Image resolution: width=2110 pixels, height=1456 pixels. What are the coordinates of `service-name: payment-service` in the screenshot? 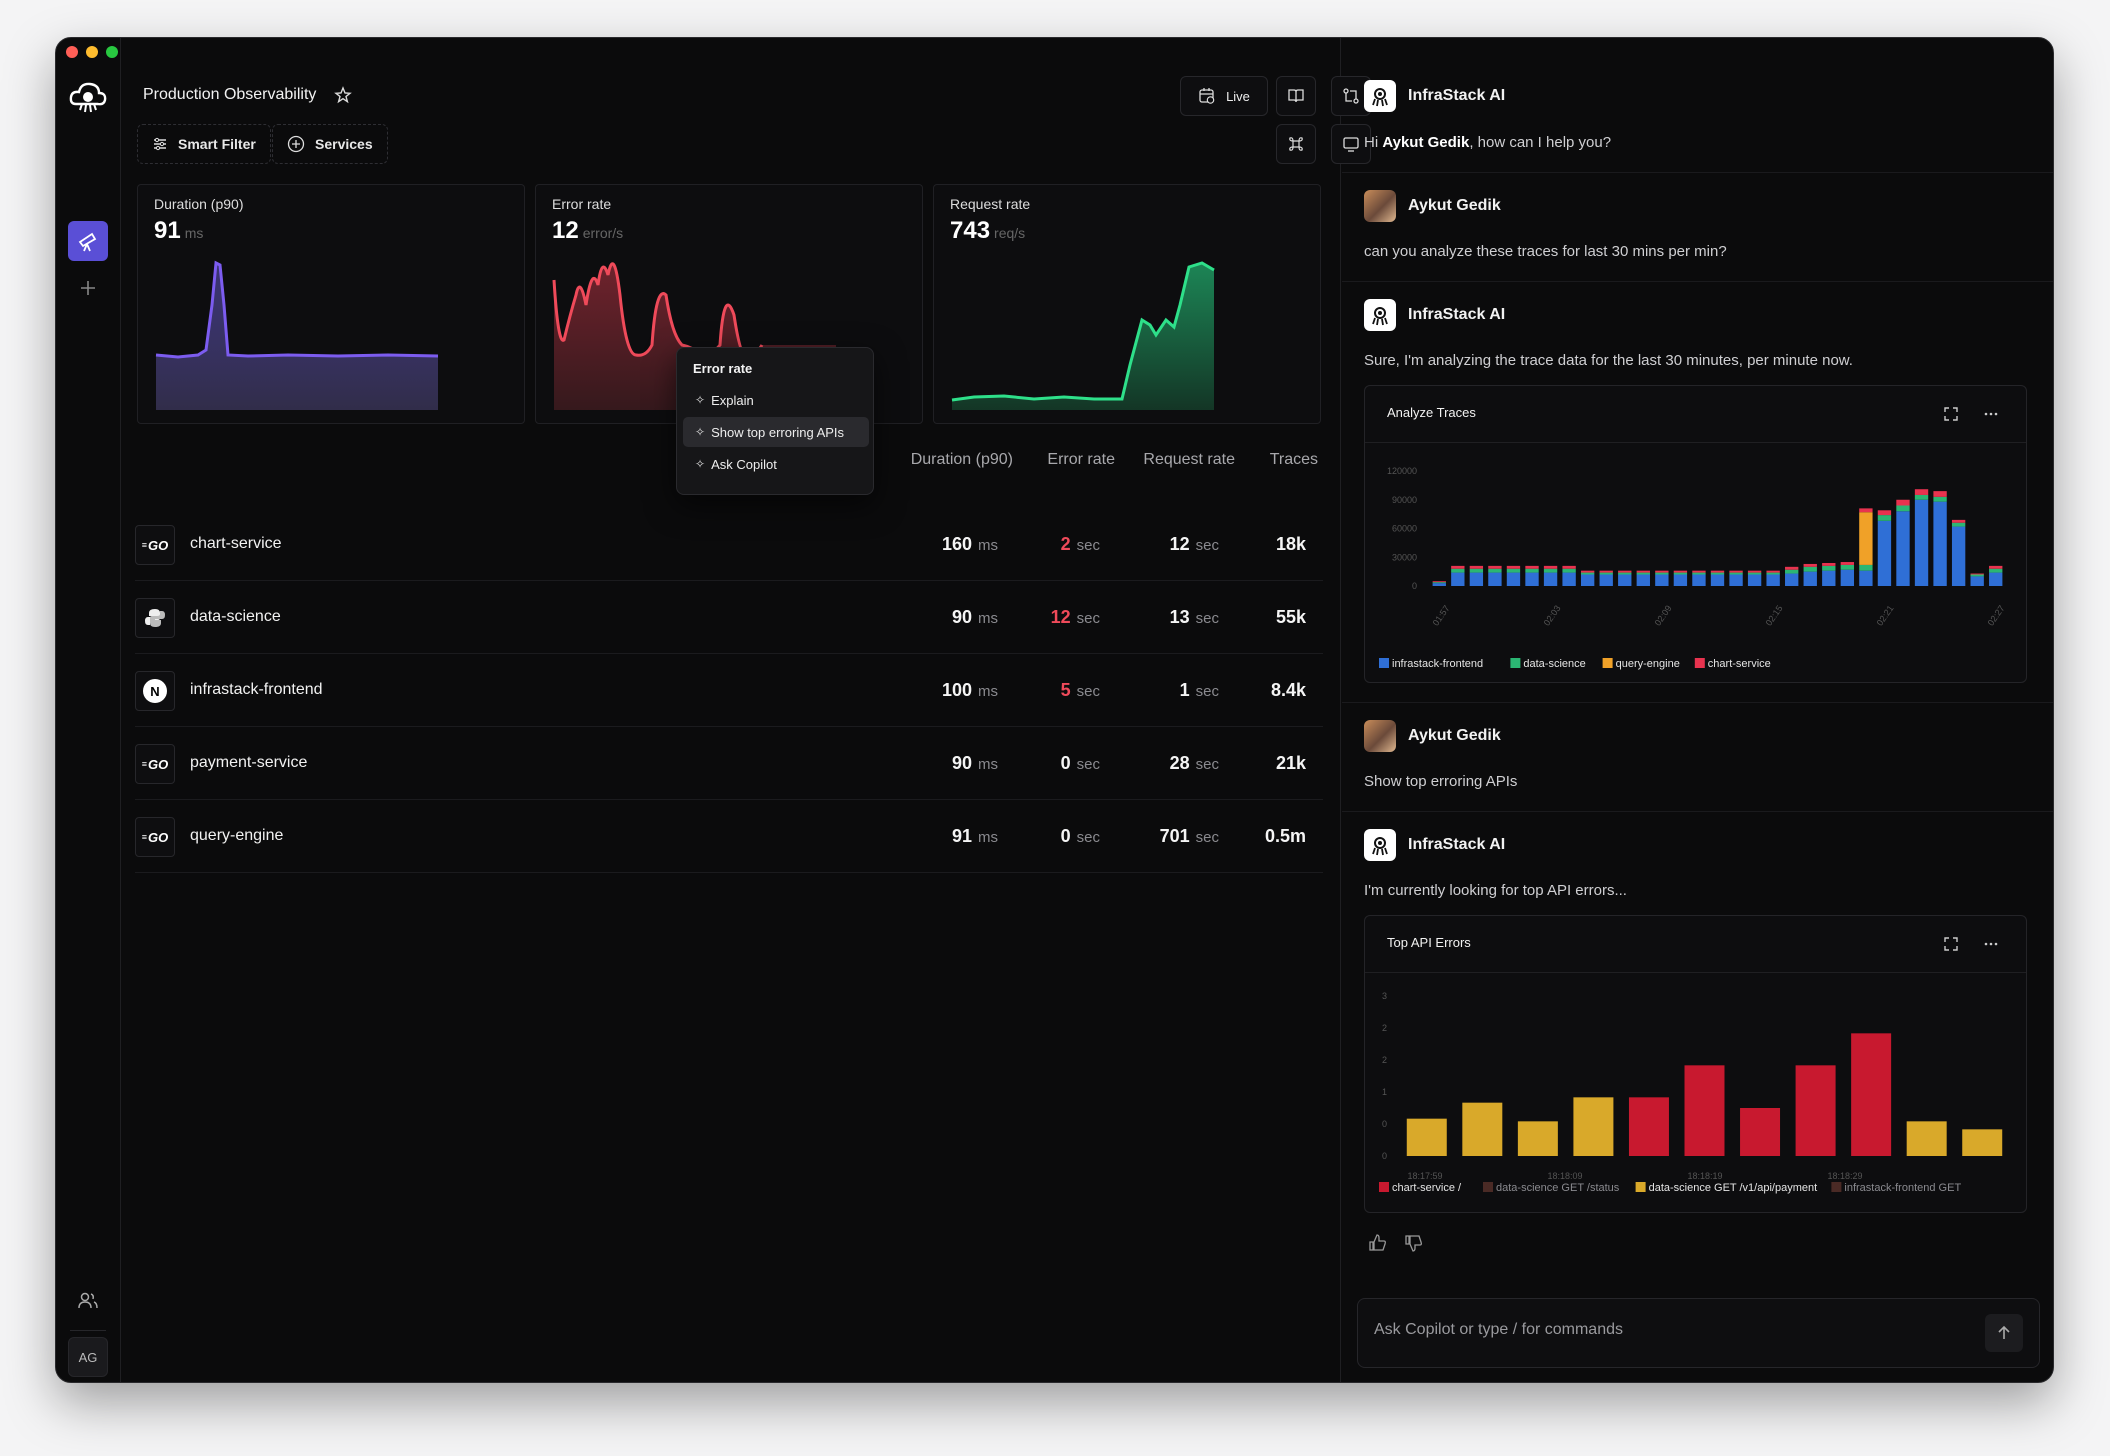 It's located at (248, 763).